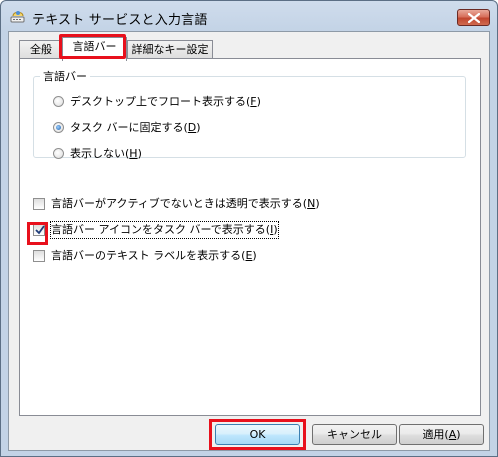 The image size is (498, 457). What do you see at coordinates (65, 76) in the screenshot?
I see `group-legend: 言語バー` at bounding box center [65, 76].